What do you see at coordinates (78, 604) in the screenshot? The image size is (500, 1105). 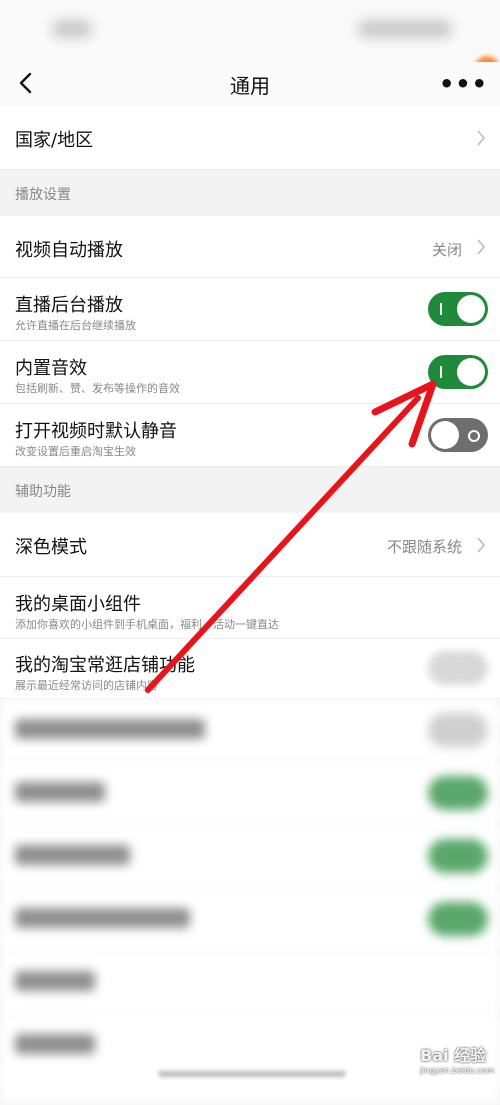 I see `widget-label: 我的桌面小组件` at bounding box center [78, 604].